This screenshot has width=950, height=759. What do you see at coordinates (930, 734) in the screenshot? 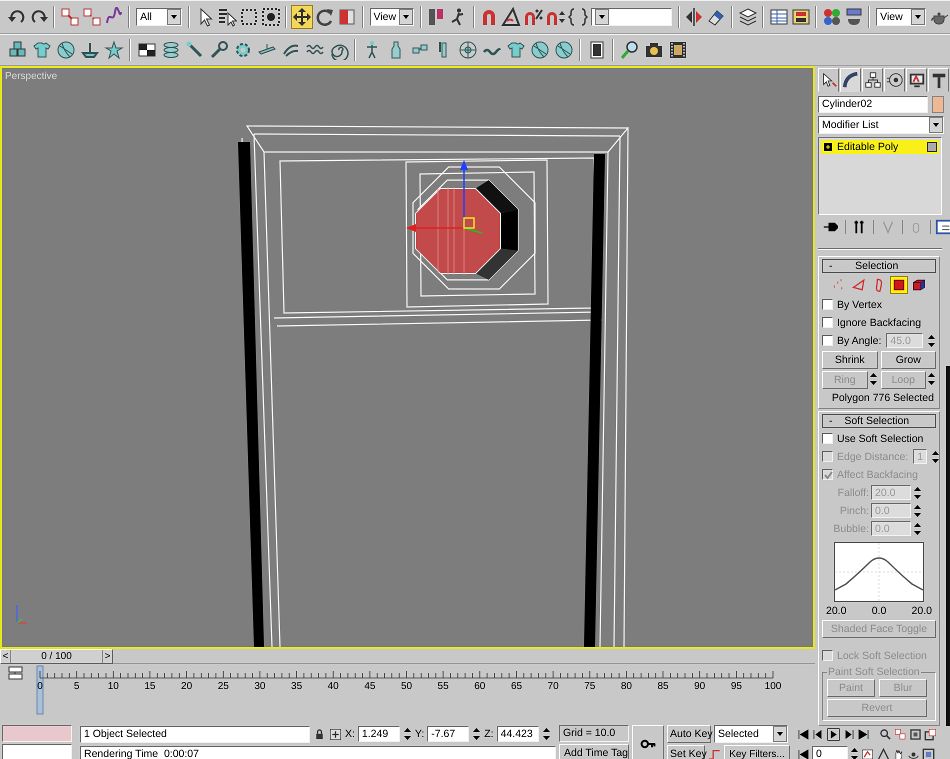
I see `zoom-extents-all-icon` at bounding box center [930, 734].